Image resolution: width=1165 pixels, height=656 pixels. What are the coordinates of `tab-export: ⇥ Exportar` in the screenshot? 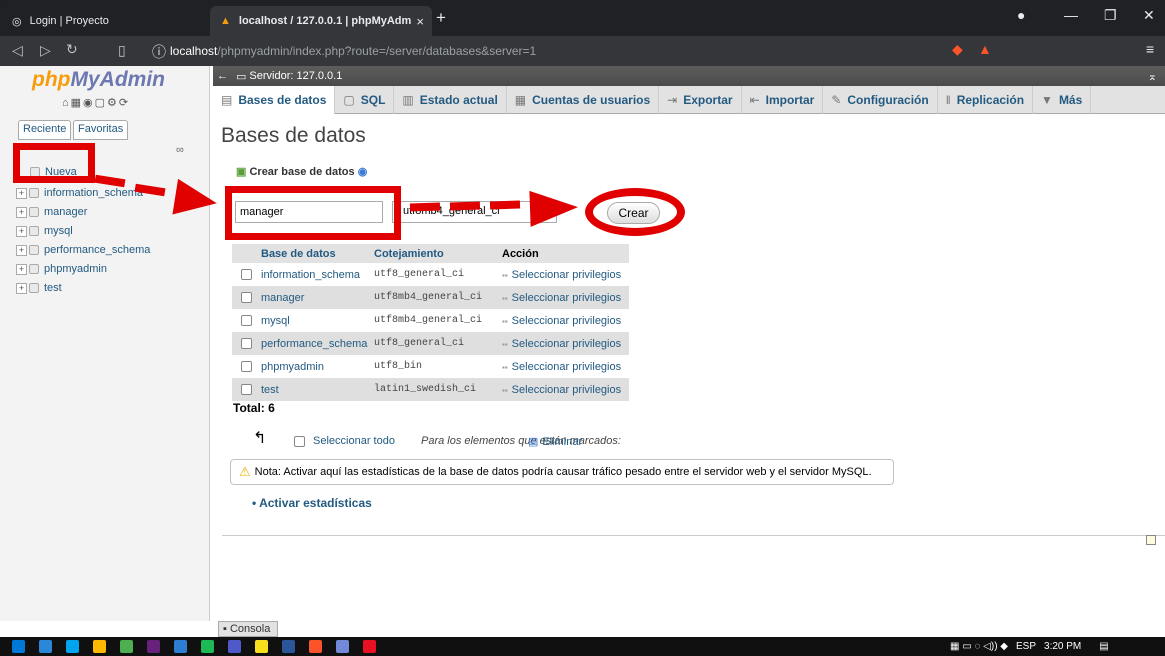 It's located at (700, 100).